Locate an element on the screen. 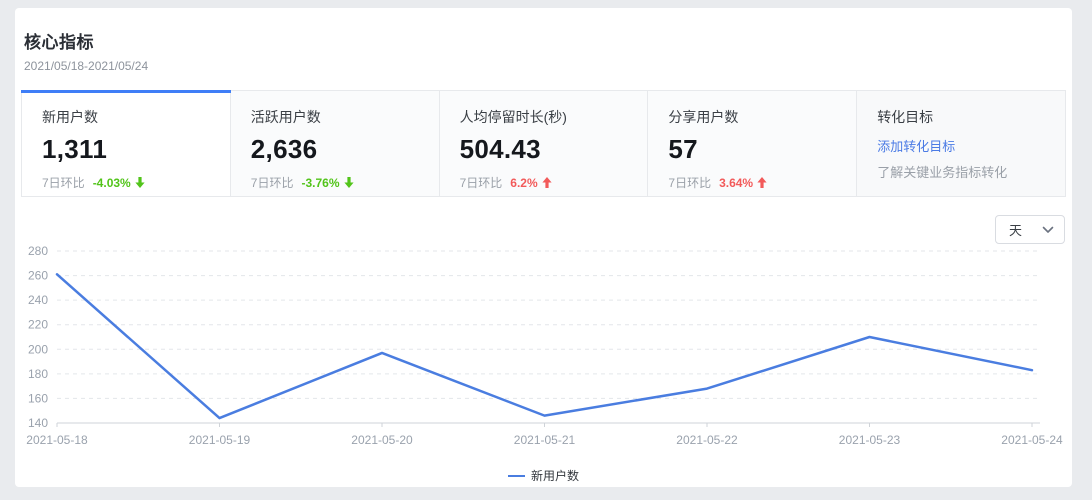  svg-text: 160 is located at coordinates (38, 398).